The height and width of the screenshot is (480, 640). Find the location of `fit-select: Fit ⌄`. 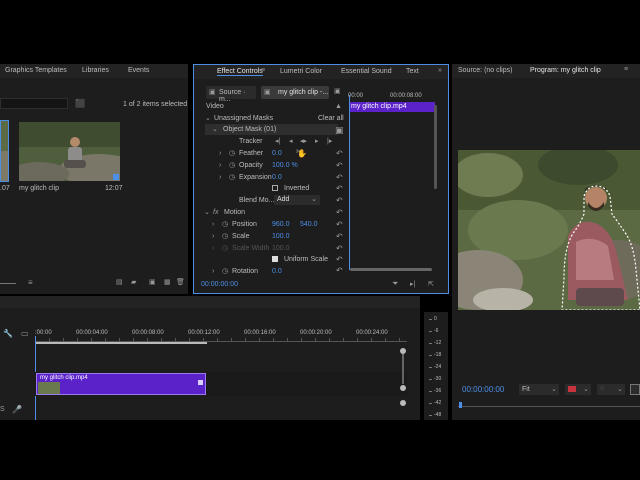

fit-select: Fit ⌄ is located at coordinates (539, 389).